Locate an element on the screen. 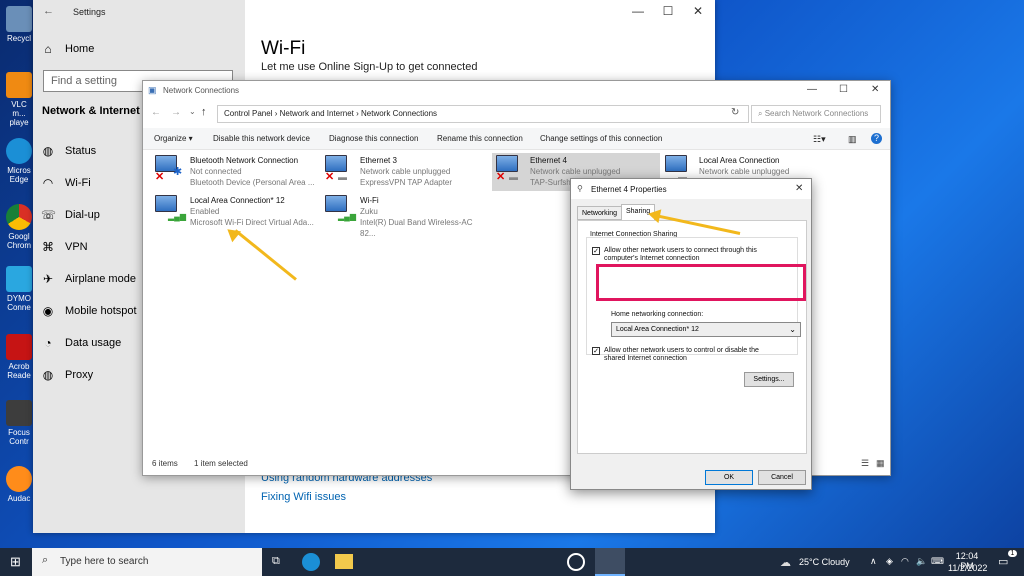 This screenshot has height=576, width=1024. breadcrumb-network-internet: Network and Internet is located at coordinates (317, 113).